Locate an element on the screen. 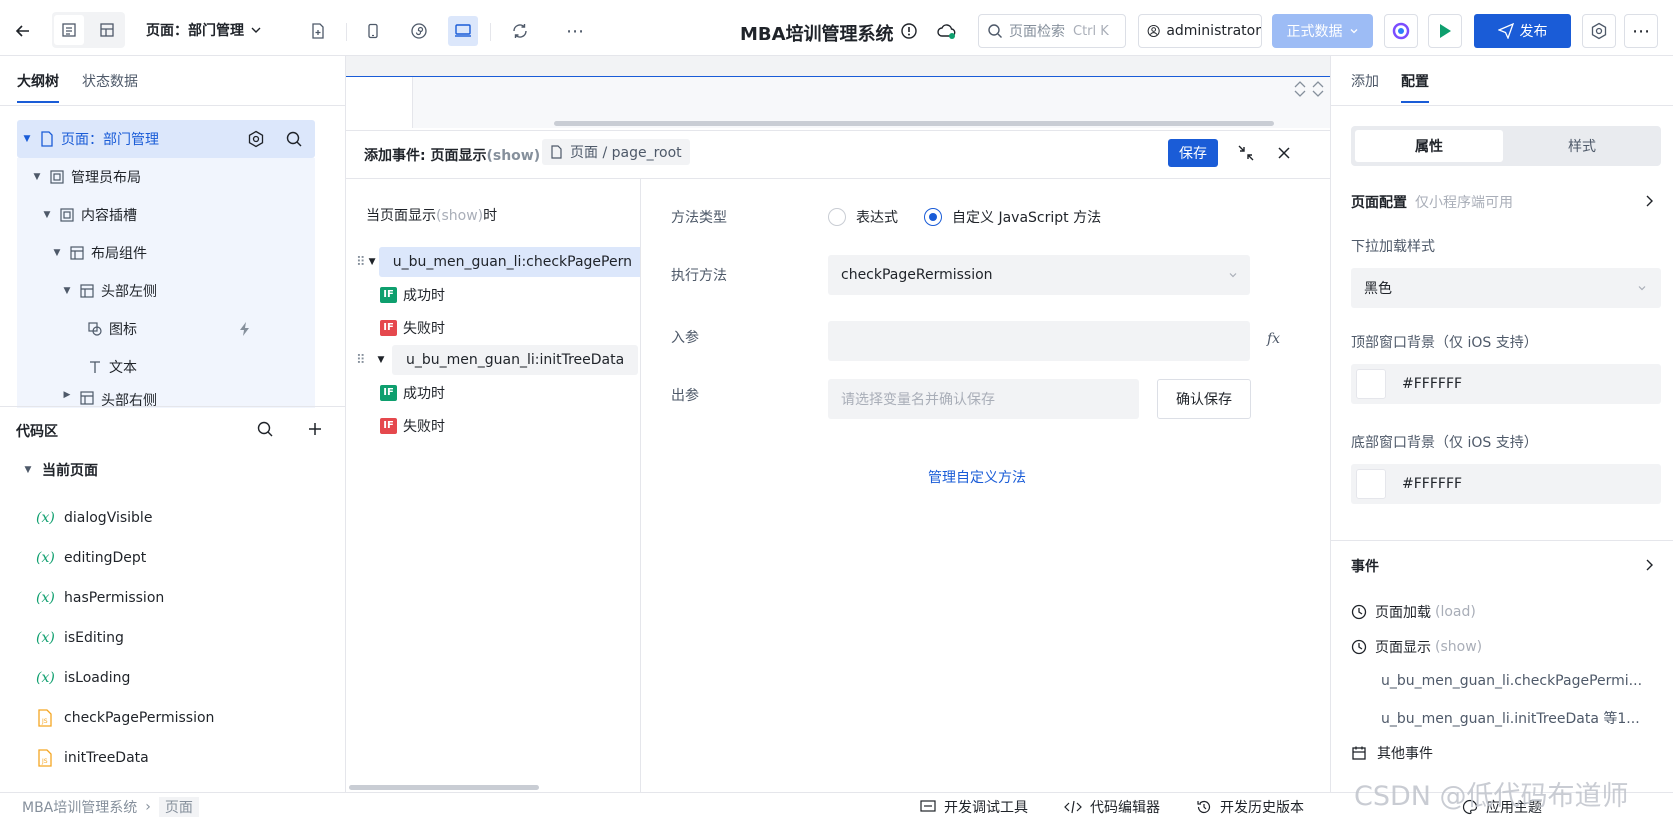 The height and width of the screenshot is (820, 1673). layout-view-icon is located at coordinates (107, 30).